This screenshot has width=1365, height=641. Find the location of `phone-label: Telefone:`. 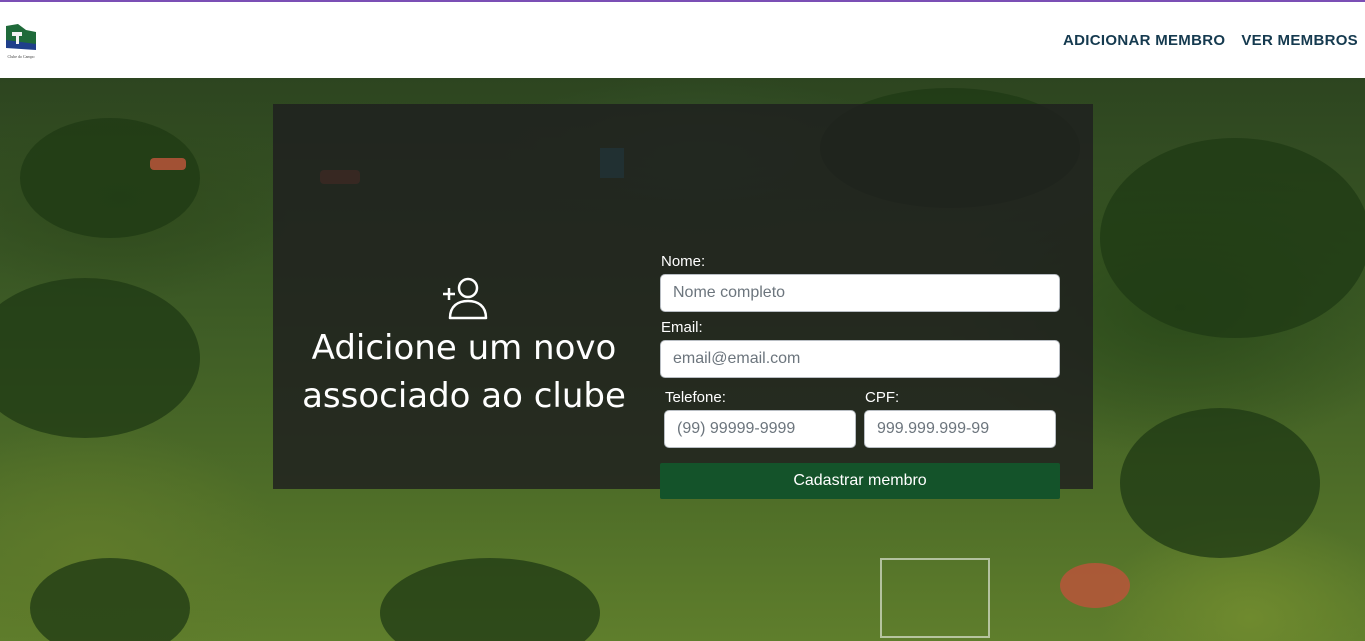

phone-label: Telefone: is located at coordinates (695, 397).